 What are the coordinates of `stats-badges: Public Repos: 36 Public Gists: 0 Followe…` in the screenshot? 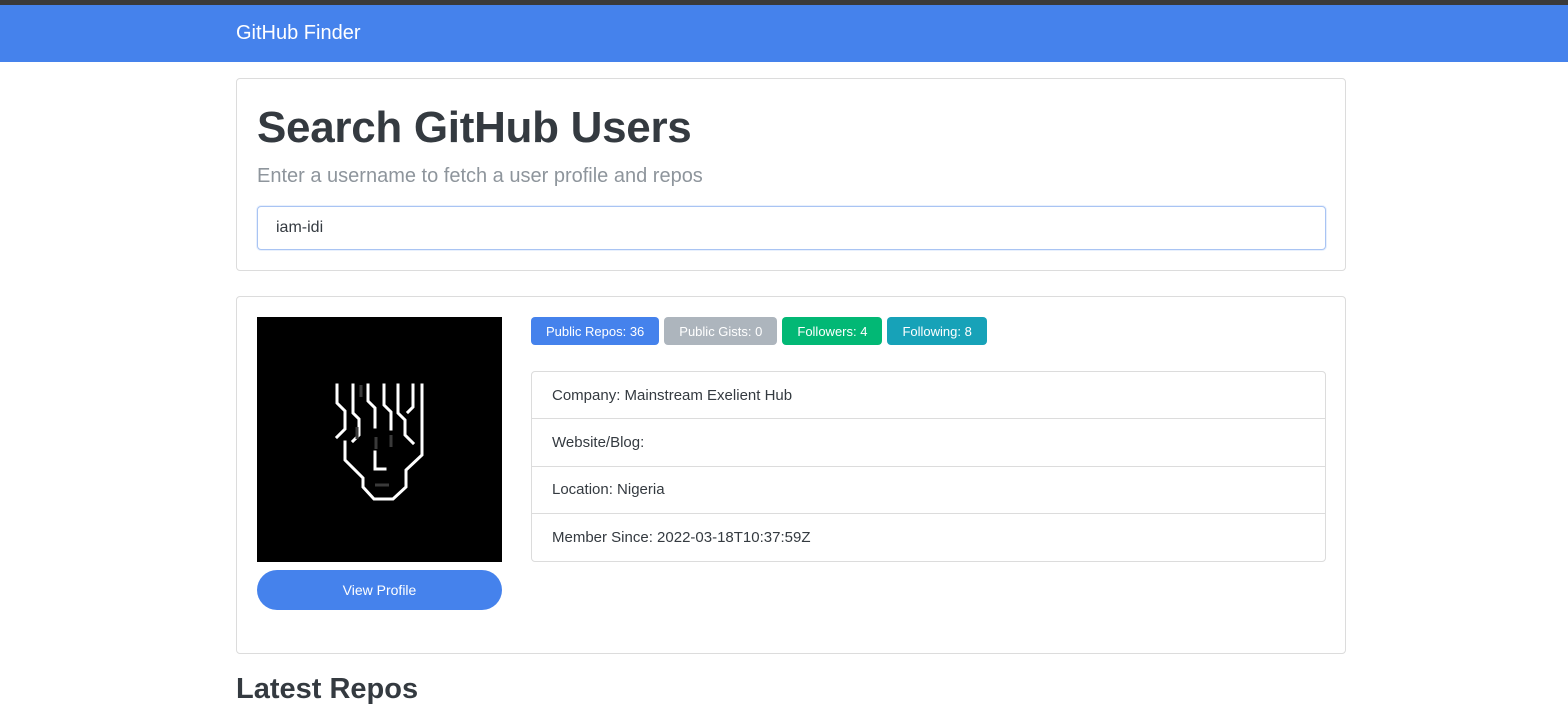 It's located at (759, 331).